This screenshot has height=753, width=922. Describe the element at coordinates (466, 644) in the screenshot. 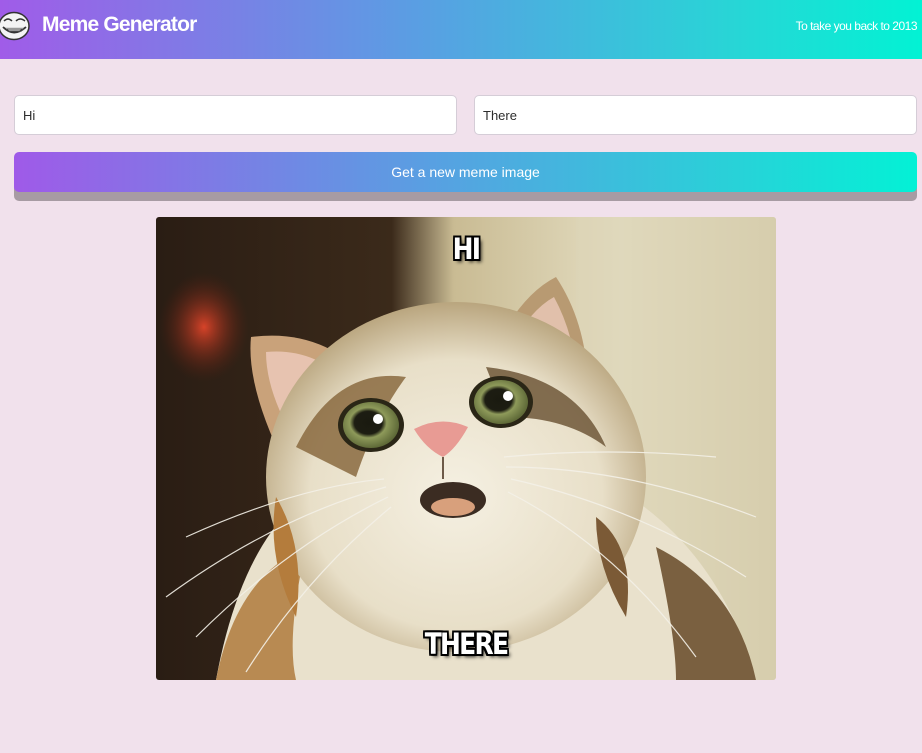

I see `meme-bottom-caption: THERE` at that location.